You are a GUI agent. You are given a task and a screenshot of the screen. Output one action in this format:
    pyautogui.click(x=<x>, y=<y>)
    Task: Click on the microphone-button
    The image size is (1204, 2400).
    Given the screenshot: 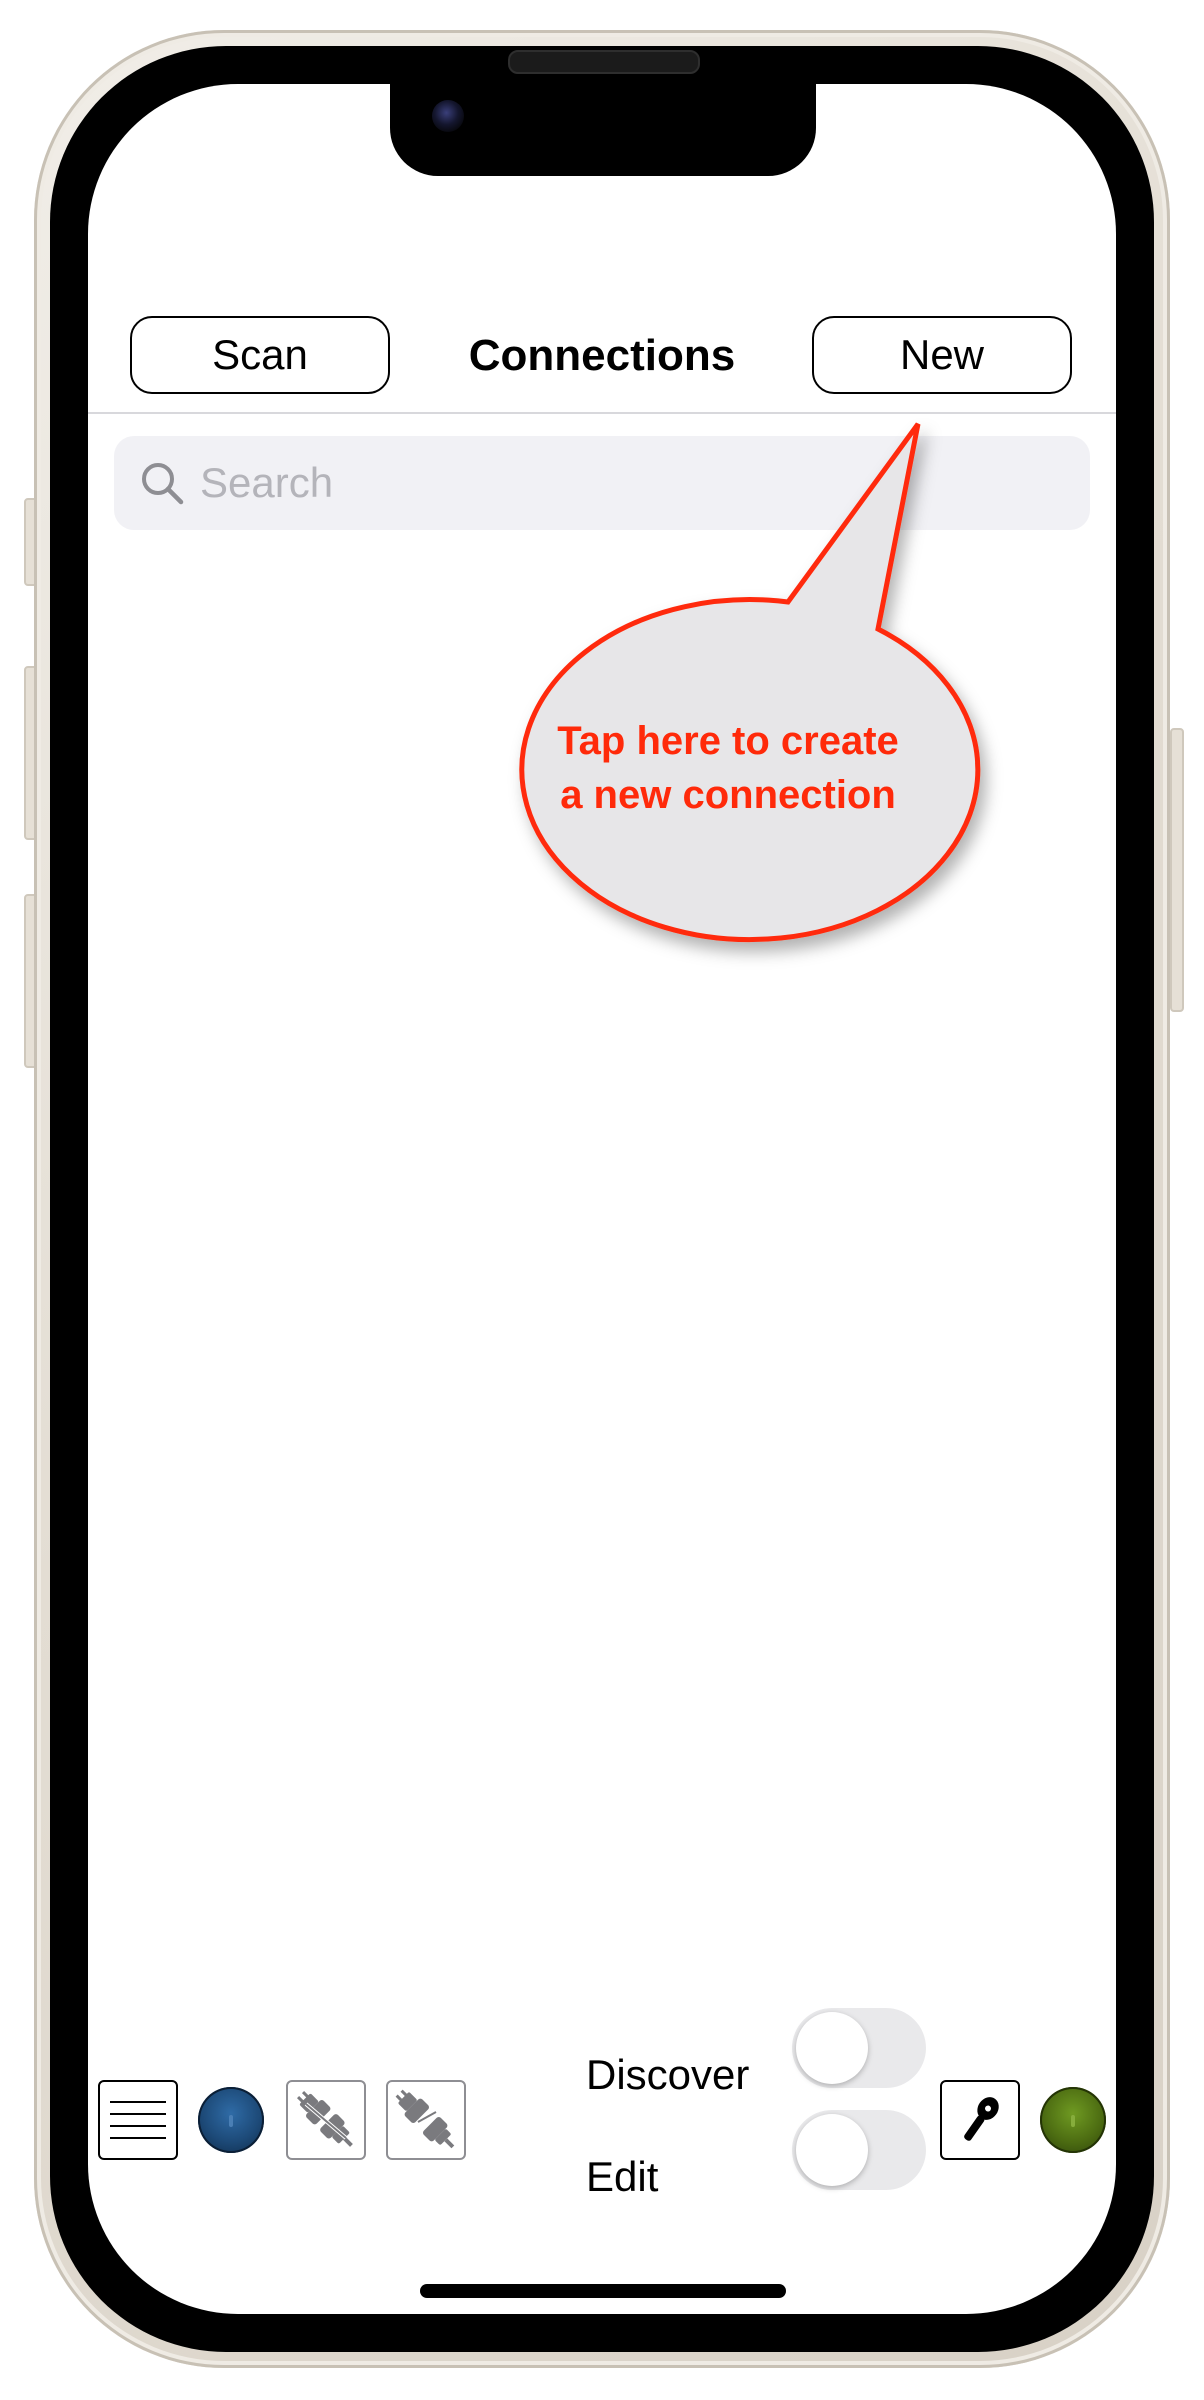 What is the action you would take?
    pyautogui.click(x=980, y=2120)
    